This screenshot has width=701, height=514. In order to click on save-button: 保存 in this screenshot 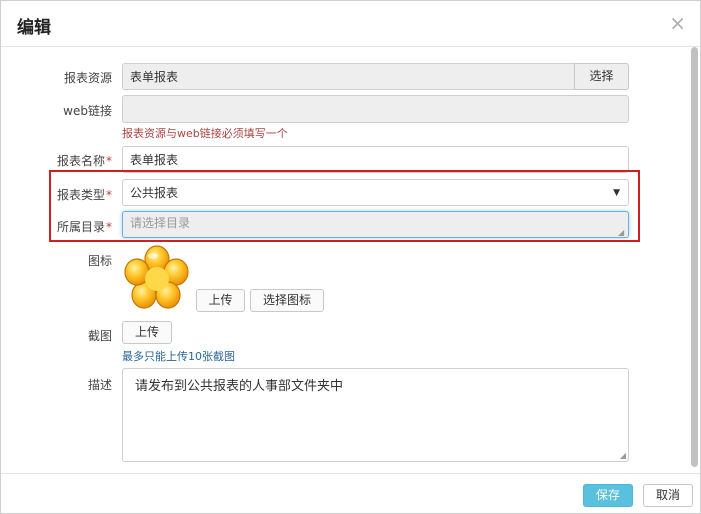, I will do `click(608, 495)`.